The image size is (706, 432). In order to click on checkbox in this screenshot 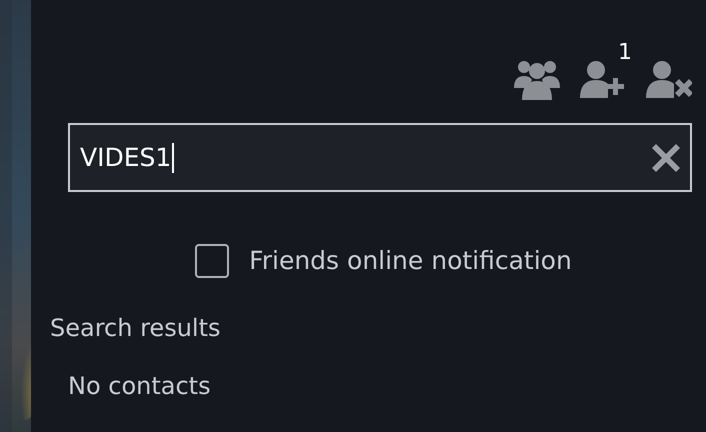, I will do `click(212, 261)`.